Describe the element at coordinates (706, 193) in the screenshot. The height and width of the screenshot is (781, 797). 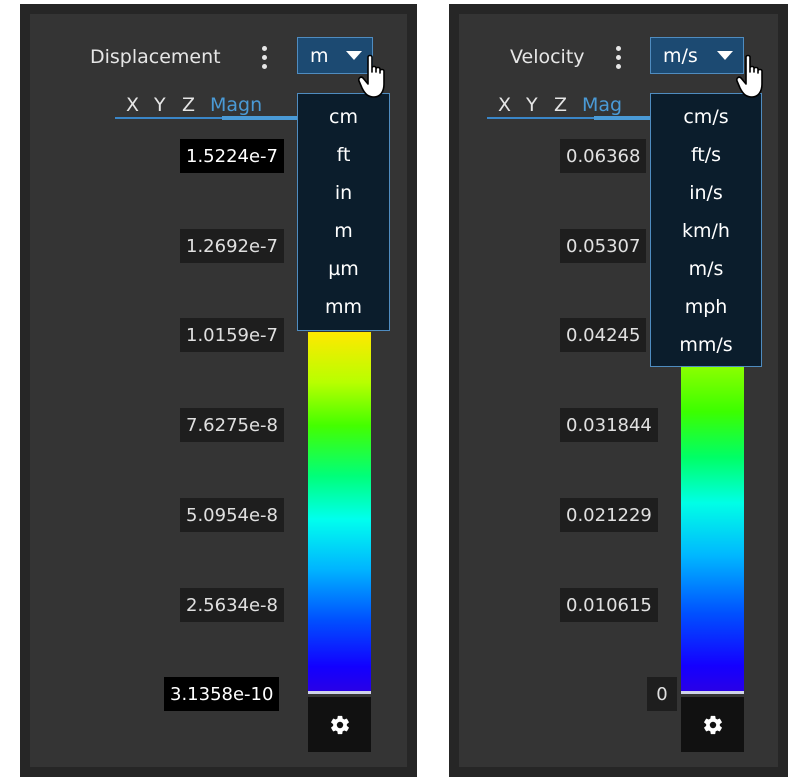
I see `unit-option-in-s: in/s` at that location.